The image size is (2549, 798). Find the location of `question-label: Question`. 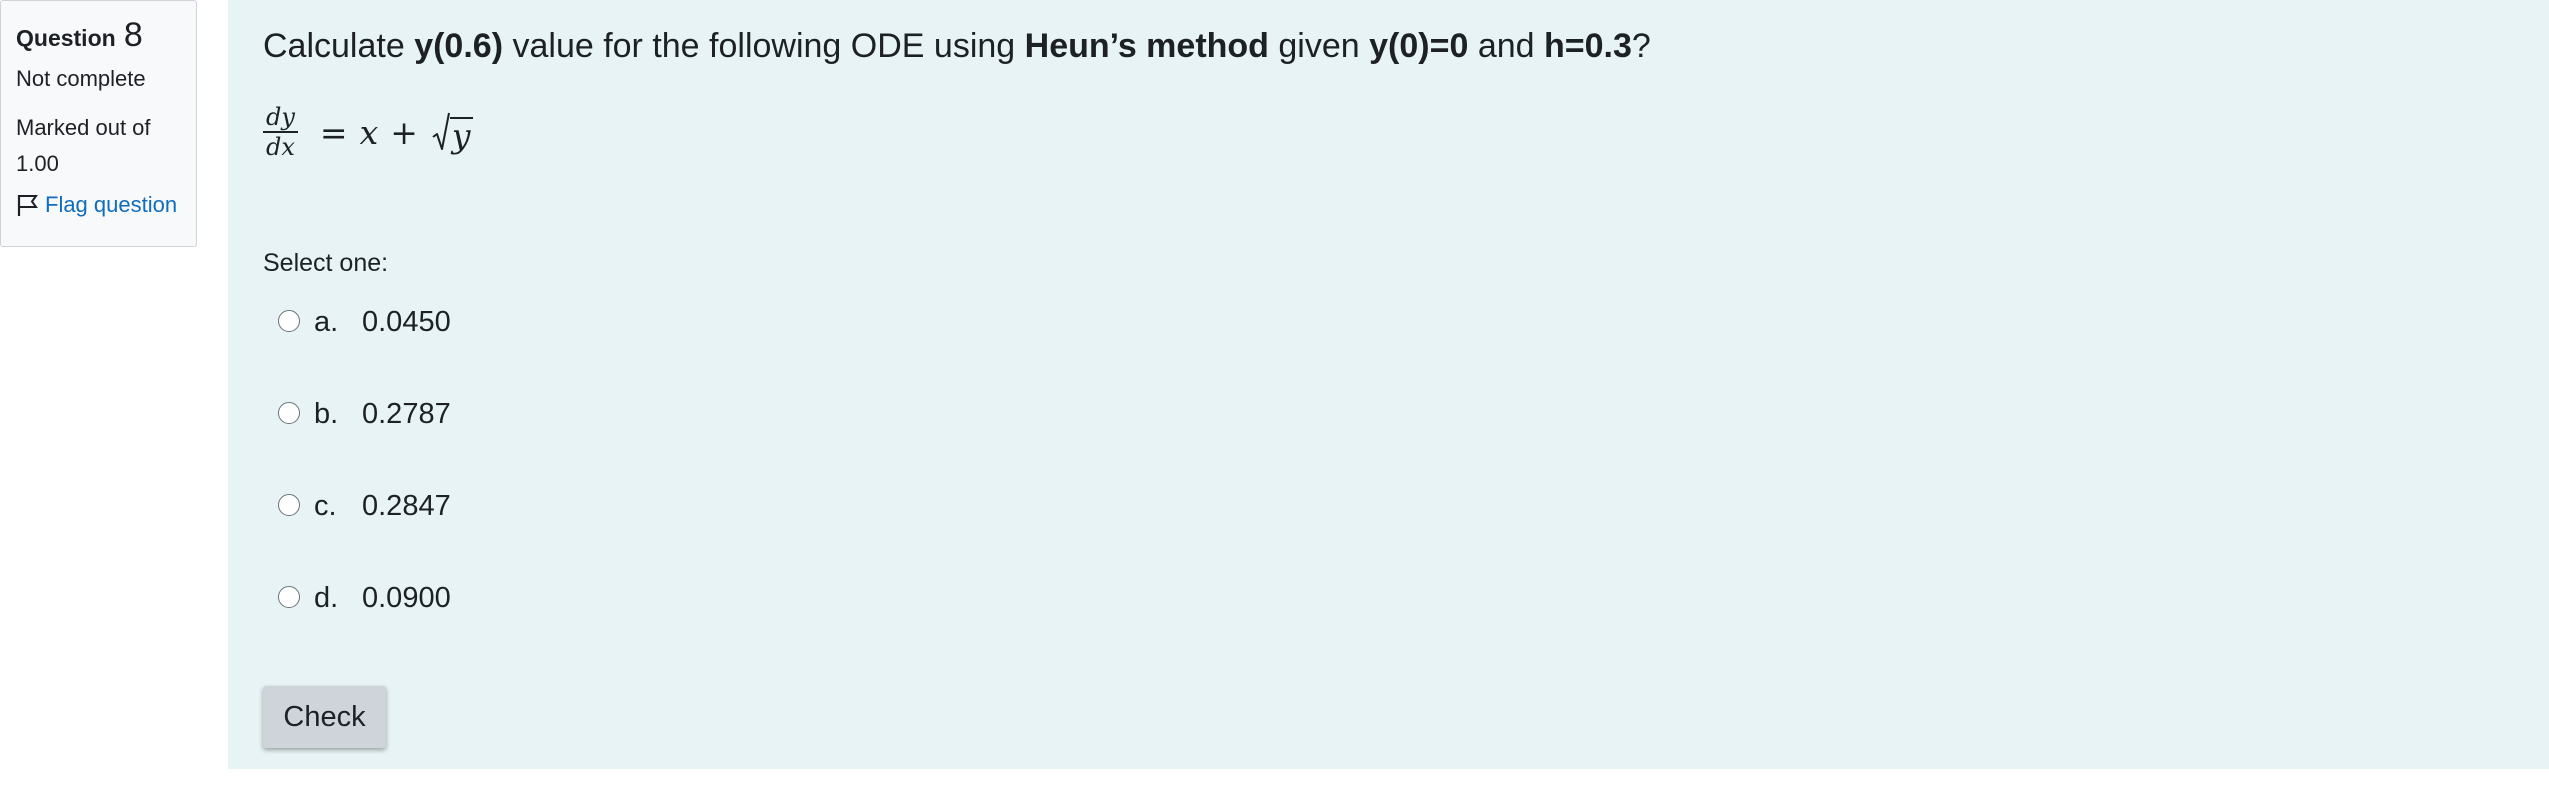

question-label: Question is located at coordinates (66, 38).